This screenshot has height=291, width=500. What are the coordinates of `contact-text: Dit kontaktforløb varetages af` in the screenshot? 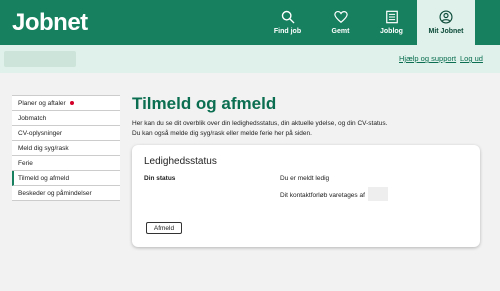 It's located at (322, 195).